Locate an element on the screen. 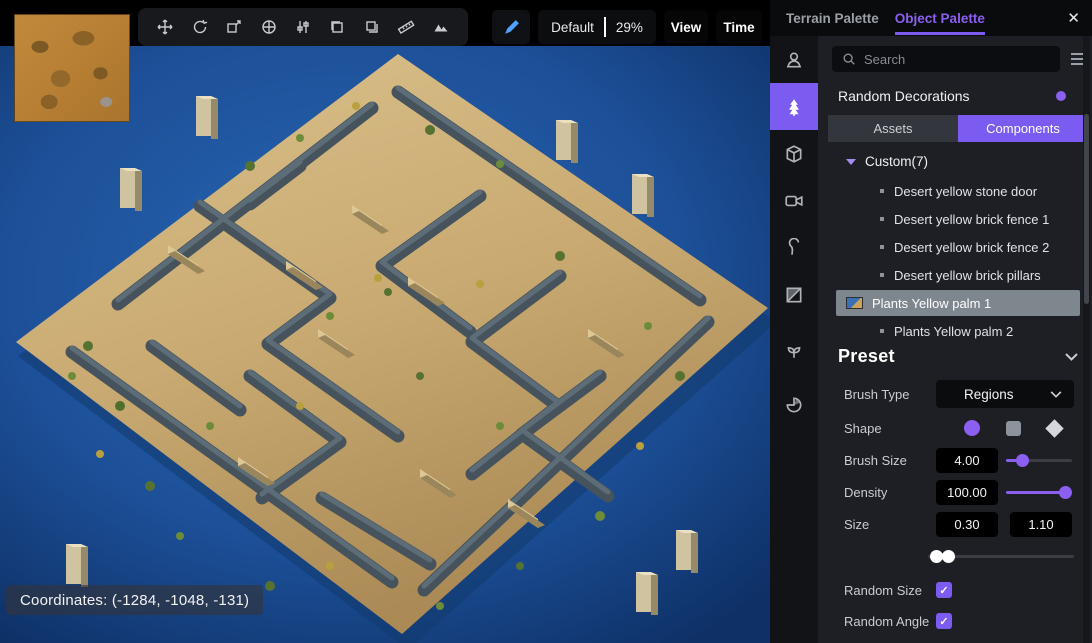 This screenshot has width=1092, height=643. copy-icon is located at coordinates (337, 27).